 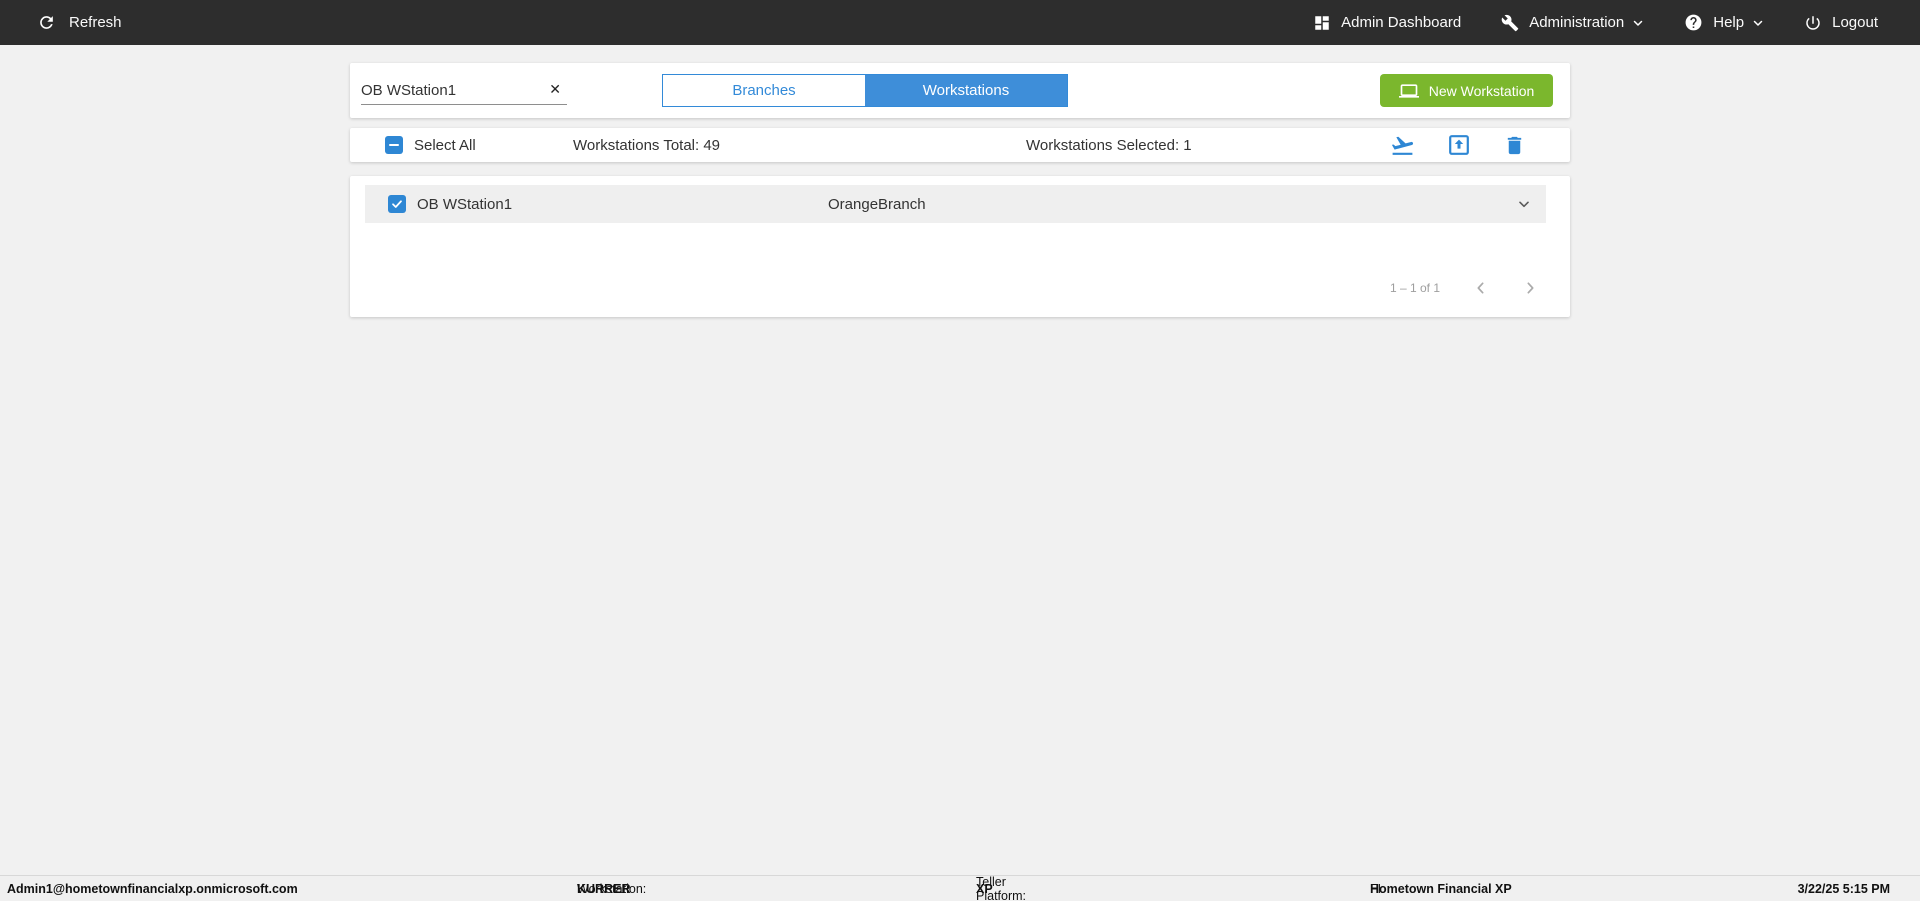 I want to click on previous-page-button, so click(x=1481, y=288).